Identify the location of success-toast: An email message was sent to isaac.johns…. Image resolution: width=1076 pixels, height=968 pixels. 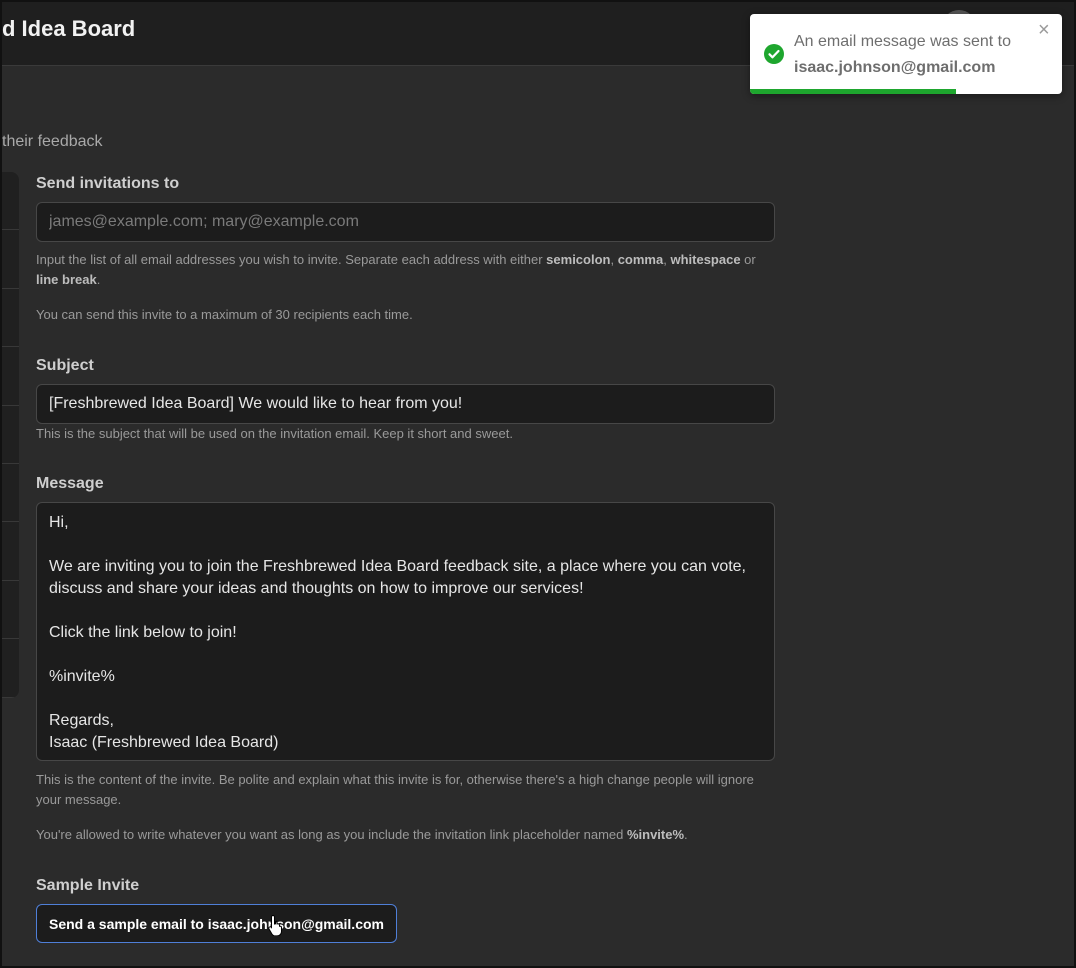
(906, 54).